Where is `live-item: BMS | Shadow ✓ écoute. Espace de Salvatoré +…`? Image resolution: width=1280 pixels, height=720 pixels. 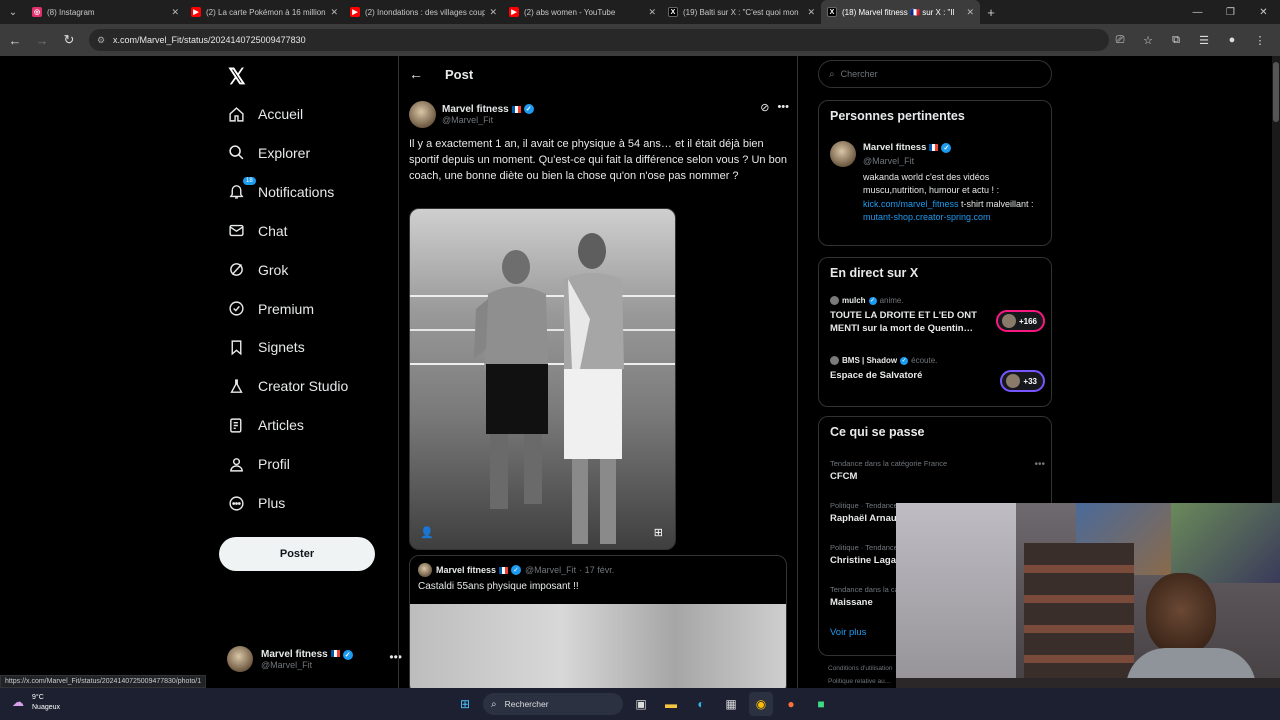 live-item: BMS | Shadow ✓ écoute. Espace de Salvatoré +… is located at coordinates (937, 374).